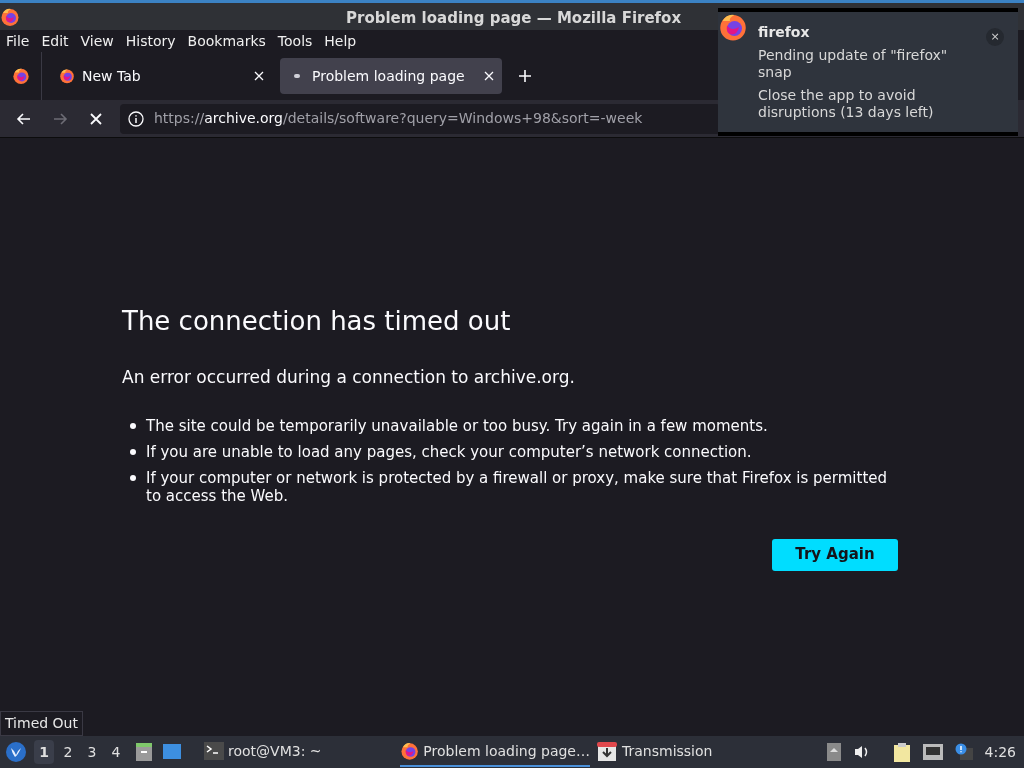  What do you see at coordinates (901, 752) in the screenshot?
I see `clipboard-icon` at bounding box center [901, 752].